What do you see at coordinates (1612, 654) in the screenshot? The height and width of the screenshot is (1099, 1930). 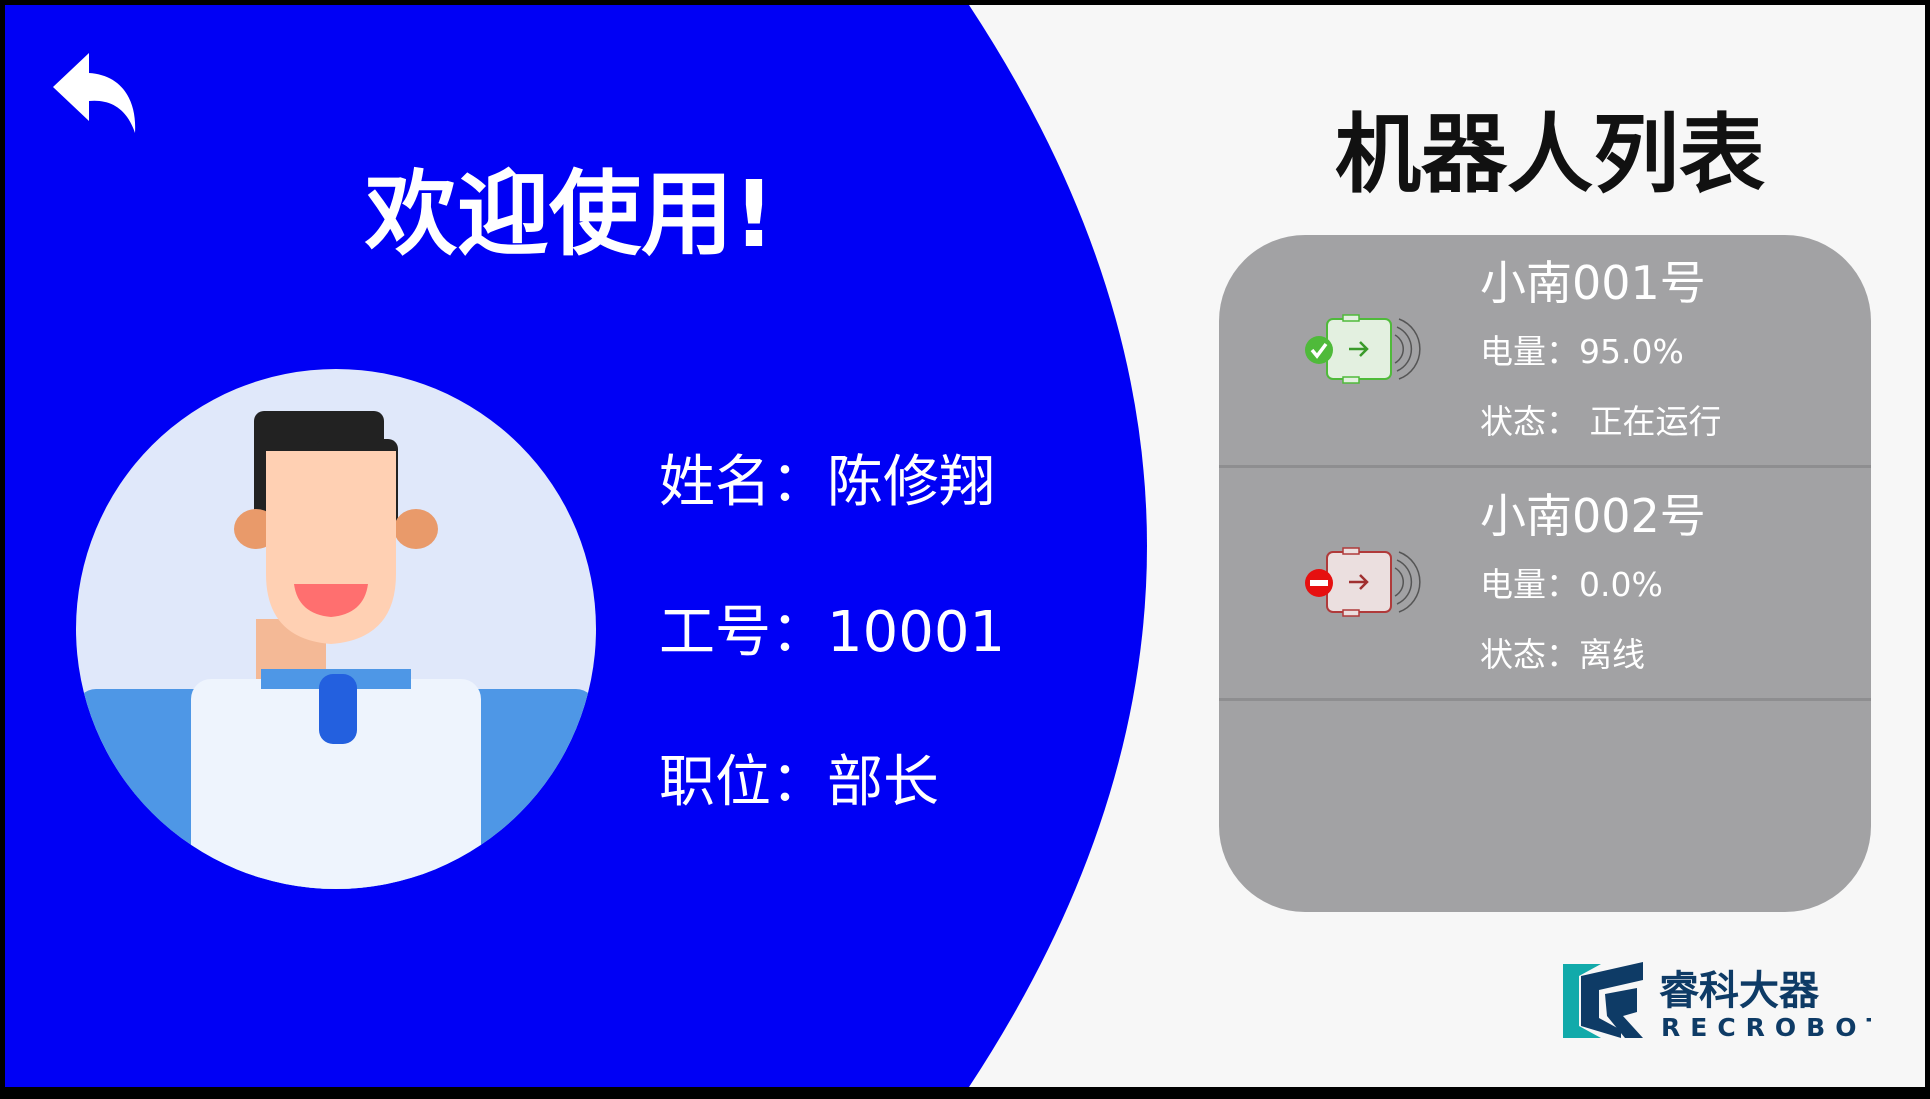 I see `status-value: 离线` at bounding box center [1612, 654].